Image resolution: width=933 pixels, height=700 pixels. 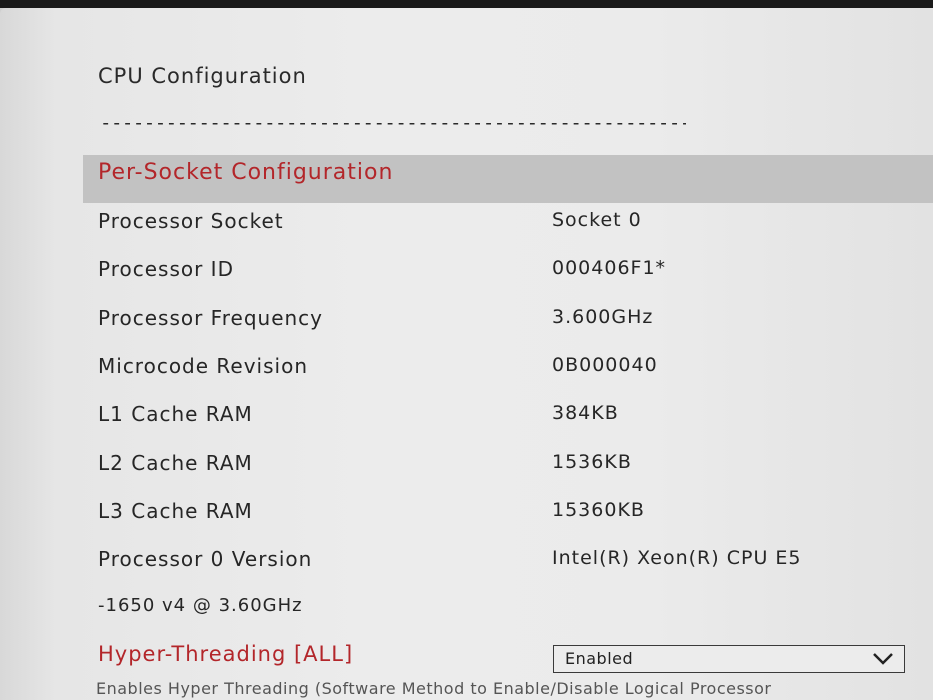 What do you see at coordinates (175, 463) in the screenshot?
I see `row-label: L2 Cache RAM` at bounding box center [175, 463].